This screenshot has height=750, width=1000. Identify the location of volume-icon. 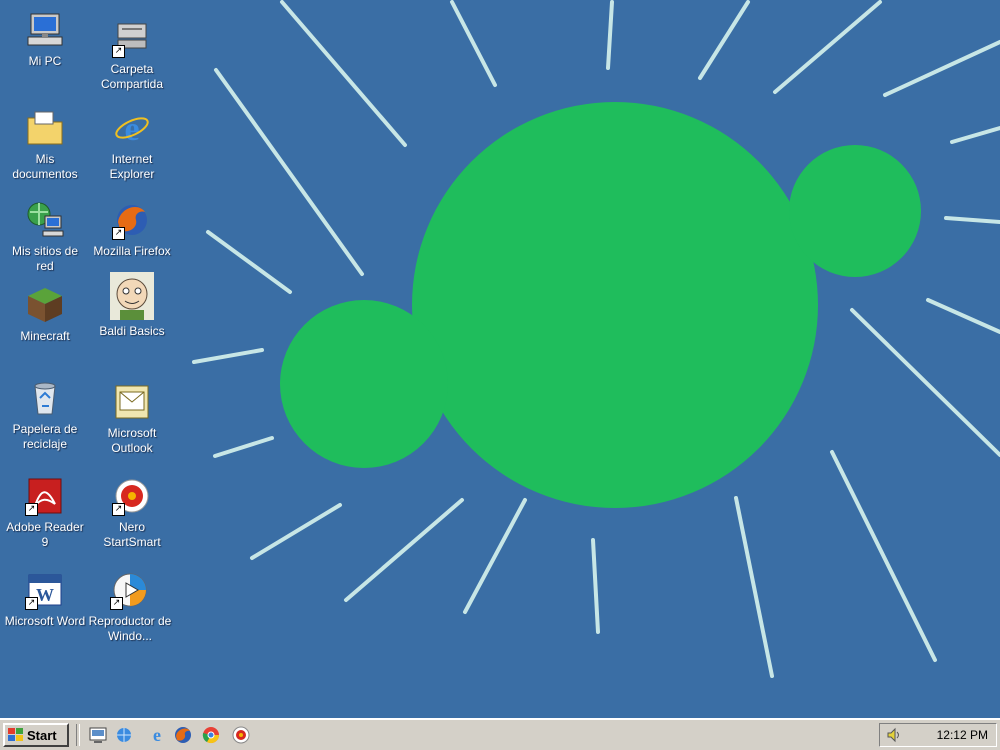
(894, 735).